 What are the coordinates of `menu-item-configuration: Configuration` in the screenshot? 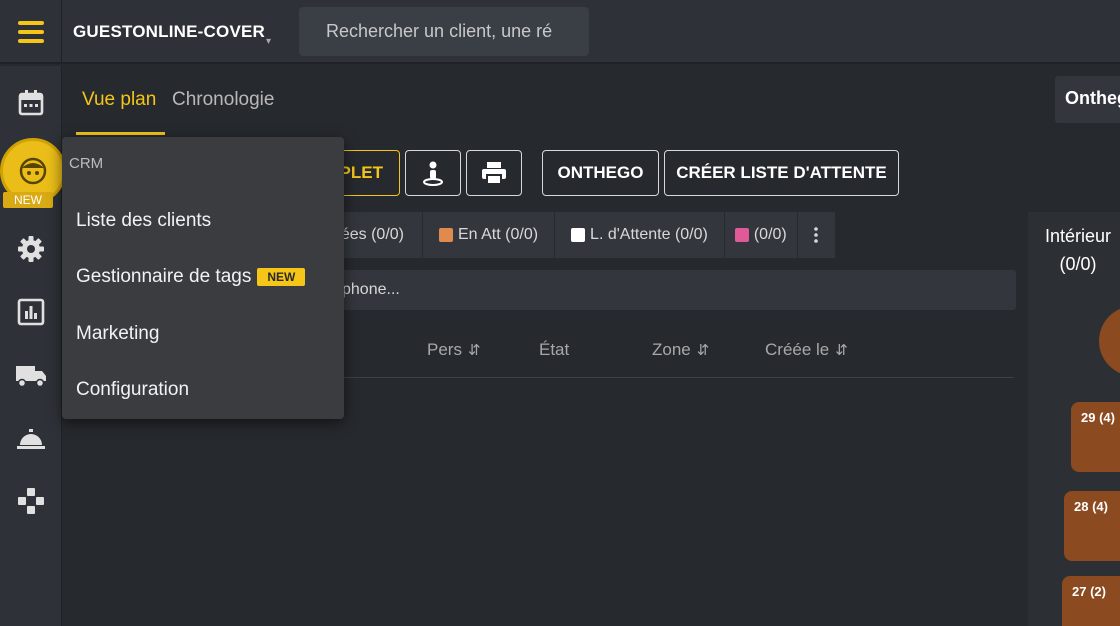 It's located at (132, 390).